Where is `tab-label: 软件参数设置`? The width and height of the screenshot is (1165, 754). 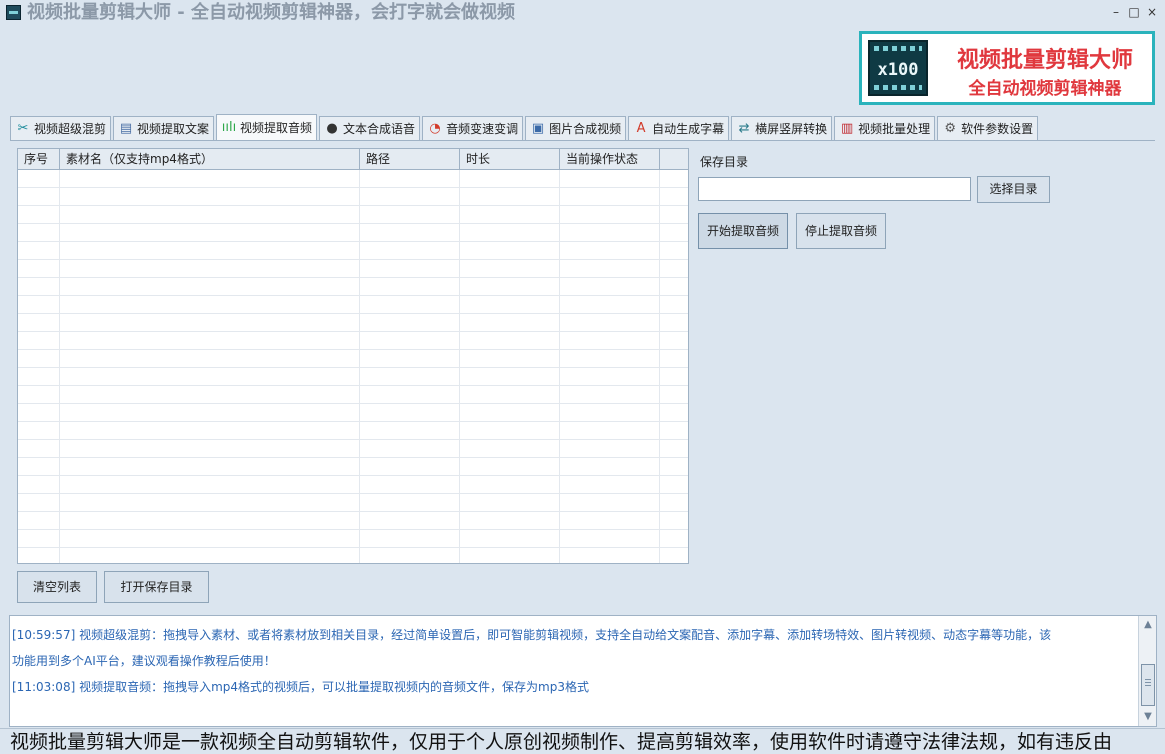
tab-label: 软件参数设置 is located at coordinates (997, 129).